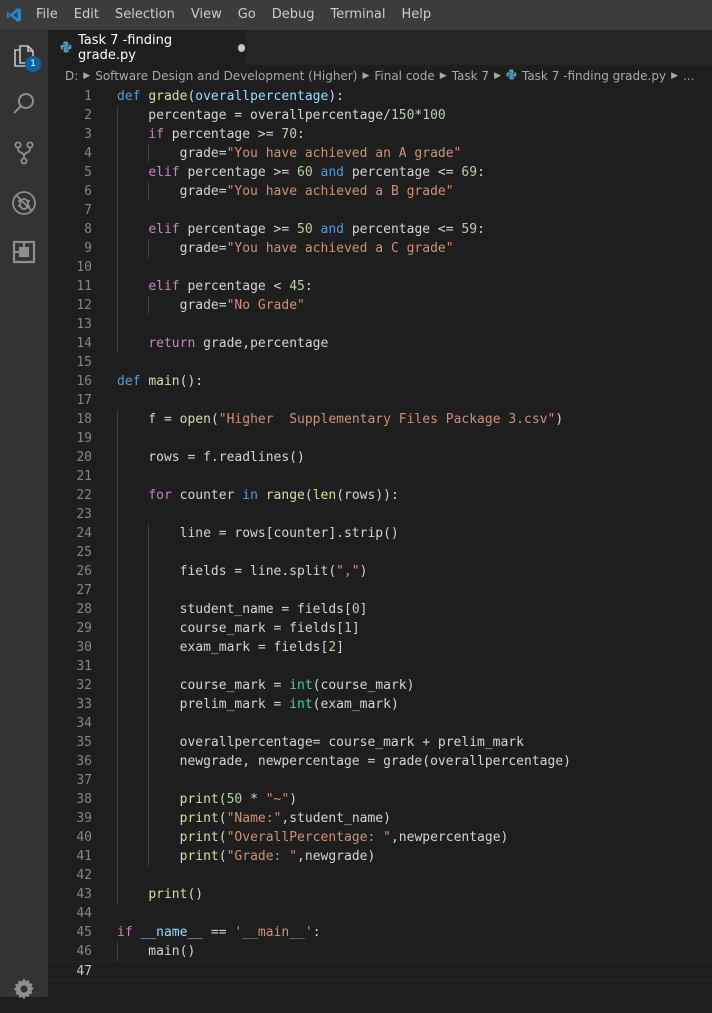 The width and height of the screenshot is (712, 1013). Describe the element at coordinates (380, 818) in the screenshot. I see `code-line: 39 print("Name:",student_name)` at that location.